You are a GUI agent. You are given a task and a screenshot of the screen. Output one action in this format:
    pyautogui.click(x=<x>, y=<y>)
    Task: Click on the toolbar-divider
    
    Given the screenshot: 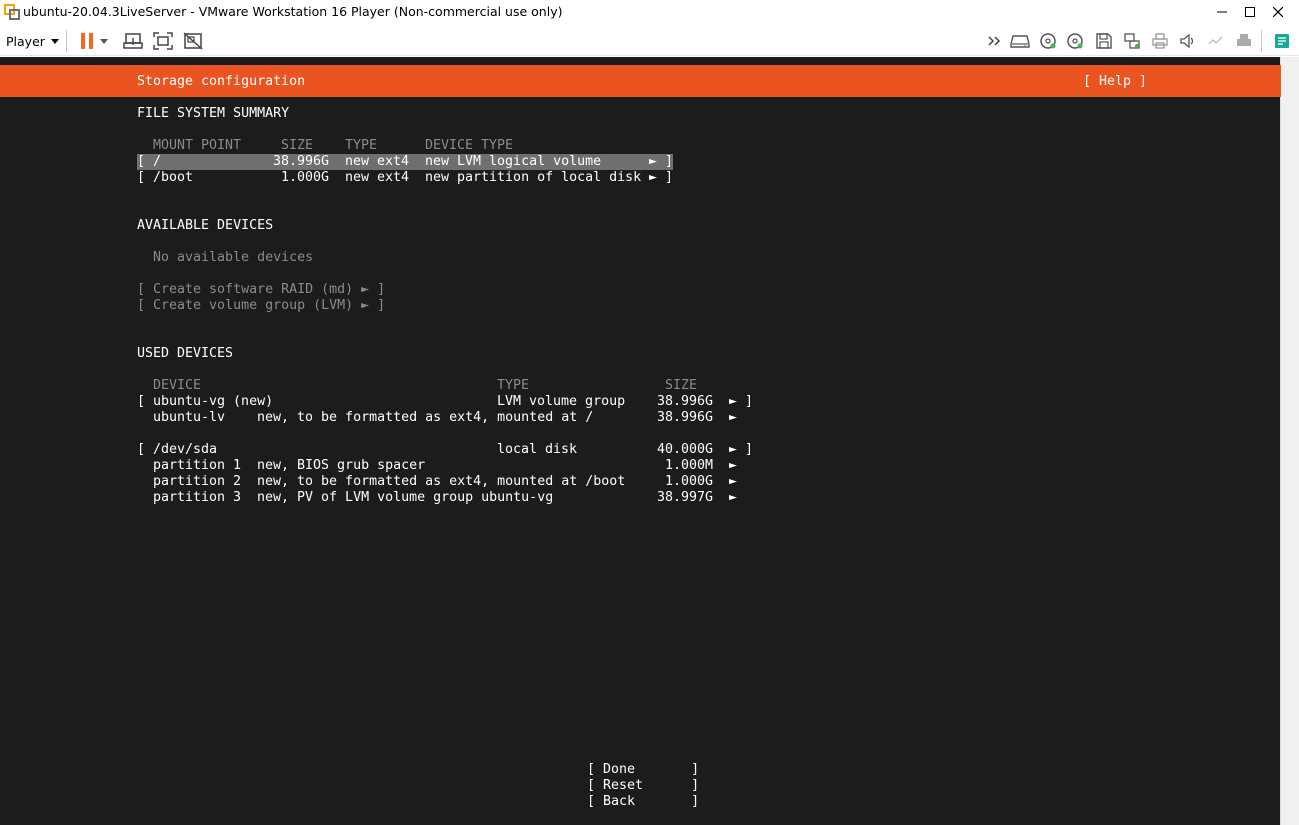 What is the action you would take?
    pyautogui.click(x=66, y=41)
    